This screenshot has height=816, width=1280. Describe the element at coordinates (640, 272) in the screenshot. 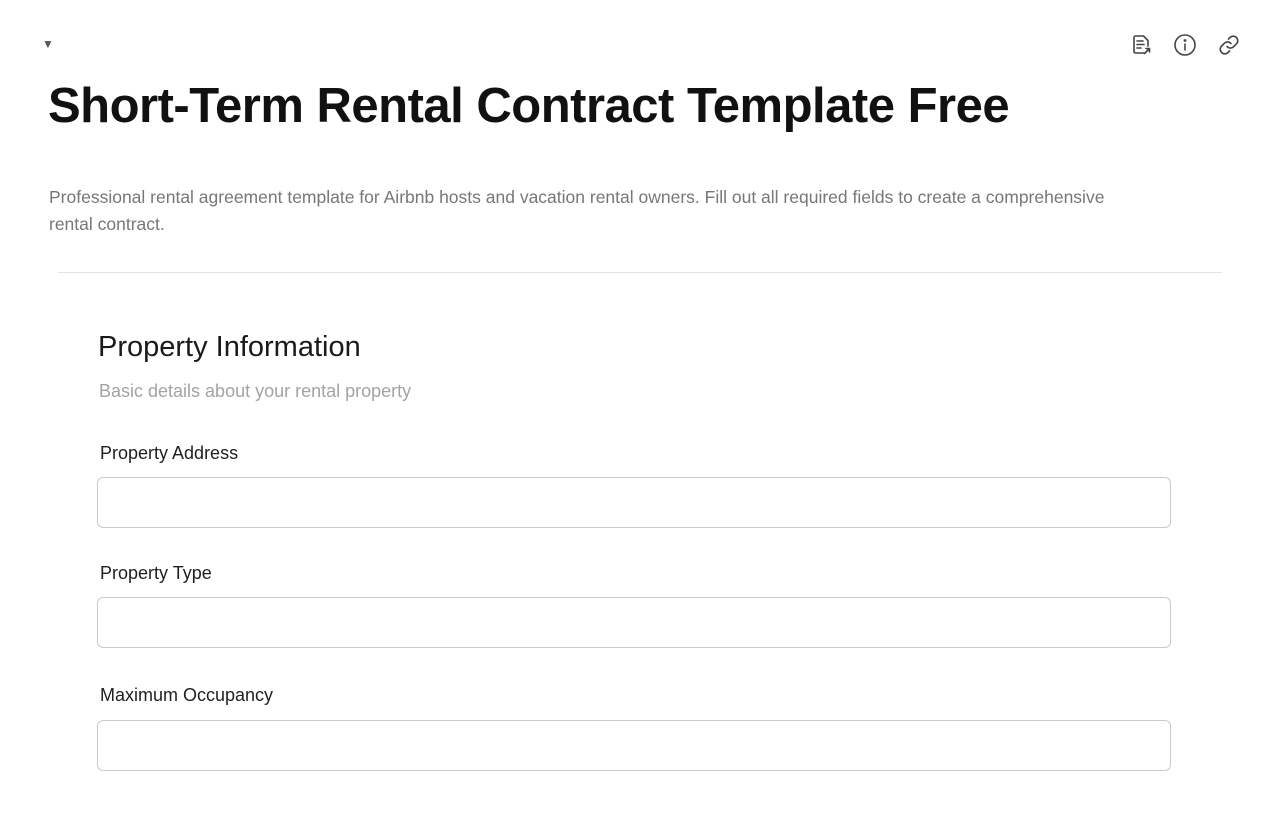

I see `divider` at that location.